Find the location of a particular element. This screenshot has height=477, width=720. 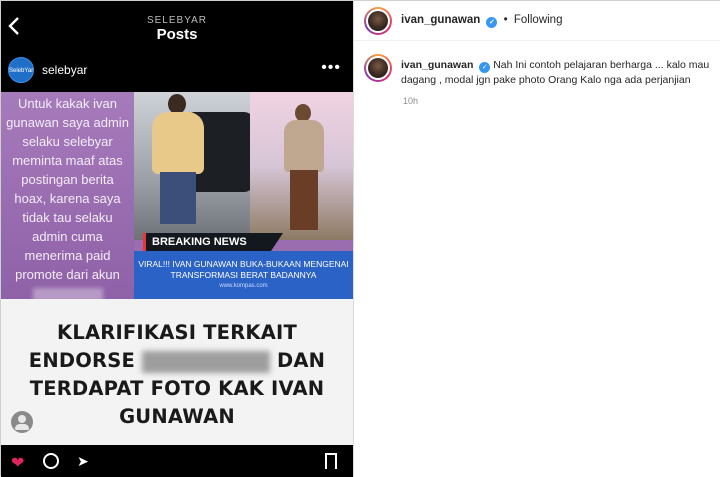

comment-icon is located at coordinates (51, 461).